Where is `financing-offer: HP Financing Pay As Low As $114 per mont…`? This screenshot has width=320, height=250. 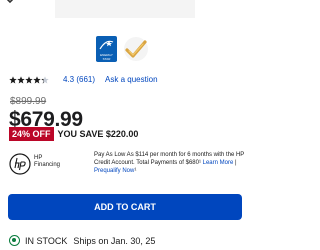 financing-offer: HP Financing Pay As Low As $114 per mont… is located at coordinates (127, 168).